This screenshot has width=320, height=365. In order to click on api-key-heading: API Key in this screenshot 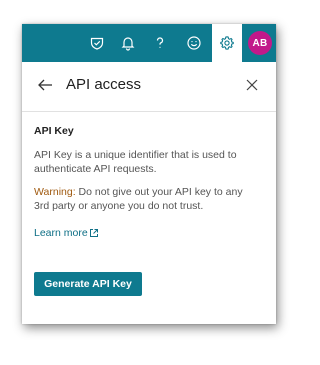, I will do `click(54, 131)`.